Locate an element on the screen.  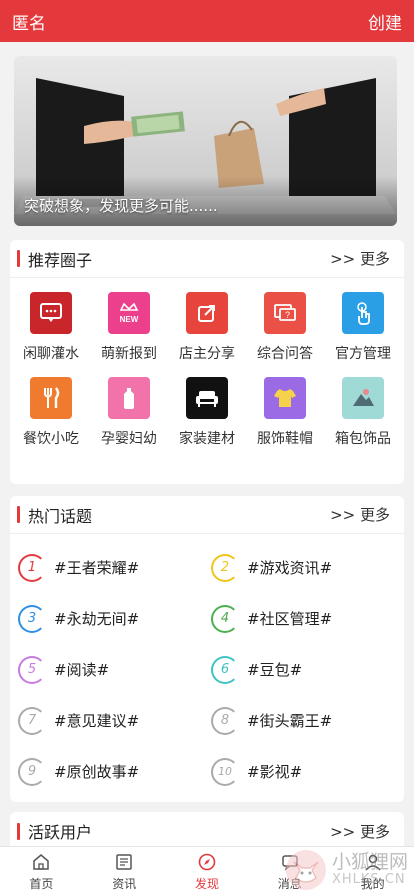
topic-title: #永劫无间# is located at coordinates (97, 619).